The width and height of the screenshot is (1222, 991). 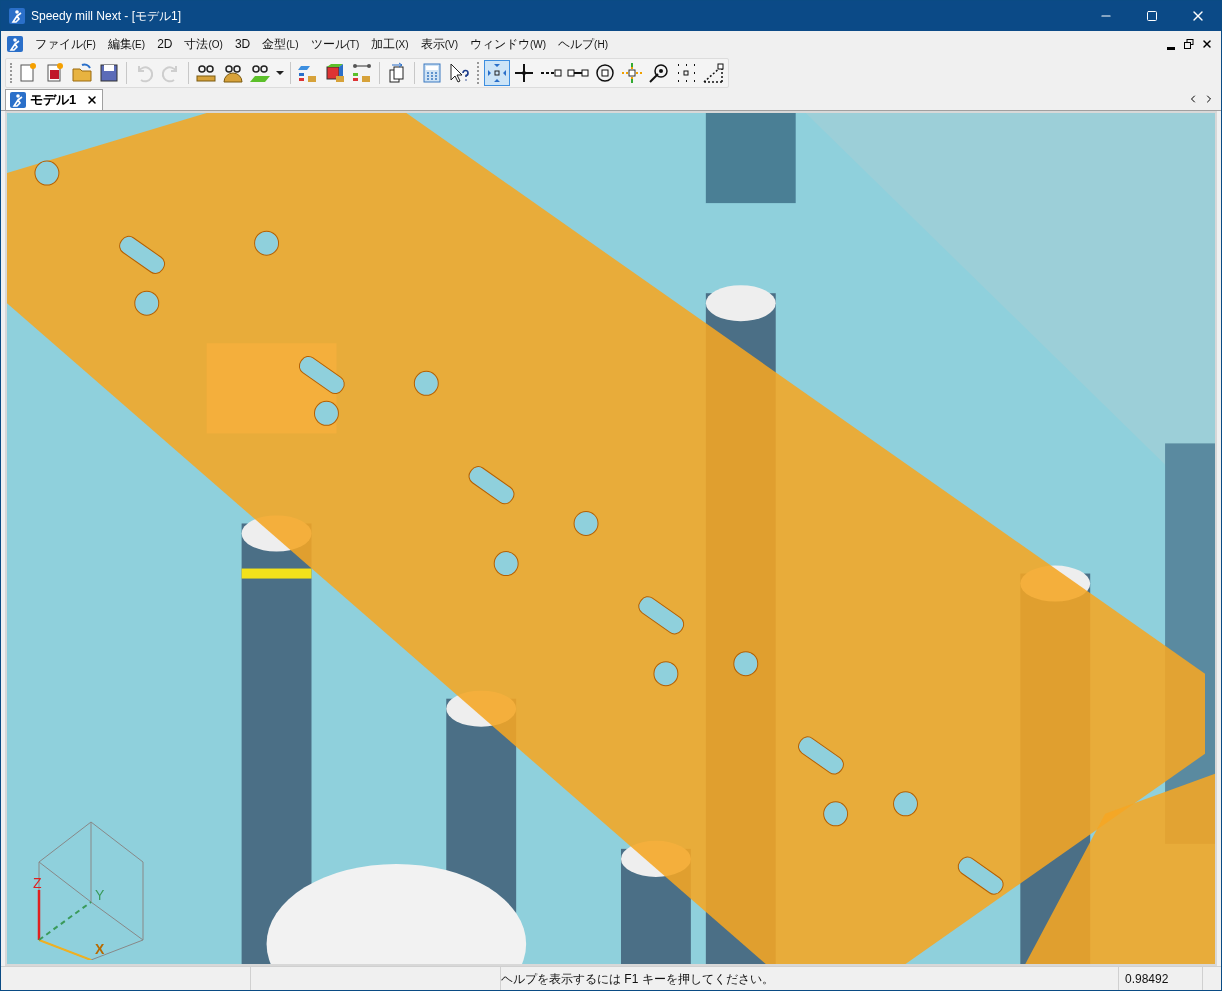 What do you see at coordinates (203, 44) in the screenshot?
I see `menu-item: 寸法(O)` at bounding box center [203, 44].